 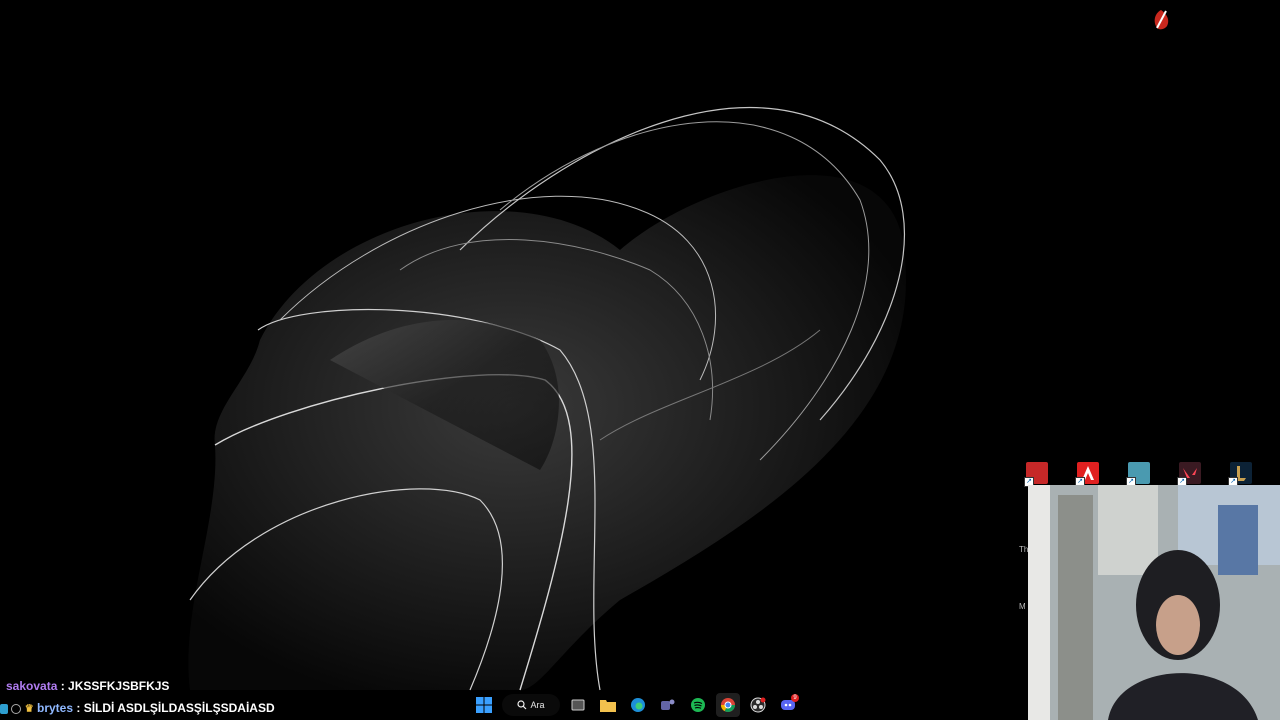 I want to click on start-button, so click(x=484, y=705).